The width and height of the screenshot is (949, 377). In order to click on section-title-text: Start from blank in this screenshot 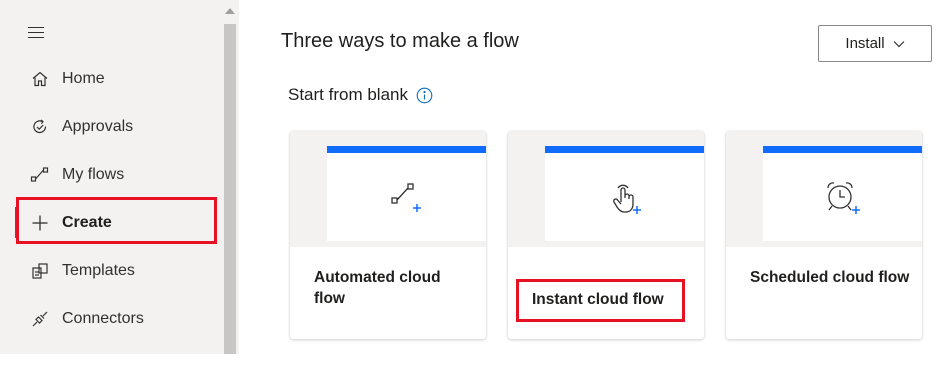, I will do `click(348, 94)`.